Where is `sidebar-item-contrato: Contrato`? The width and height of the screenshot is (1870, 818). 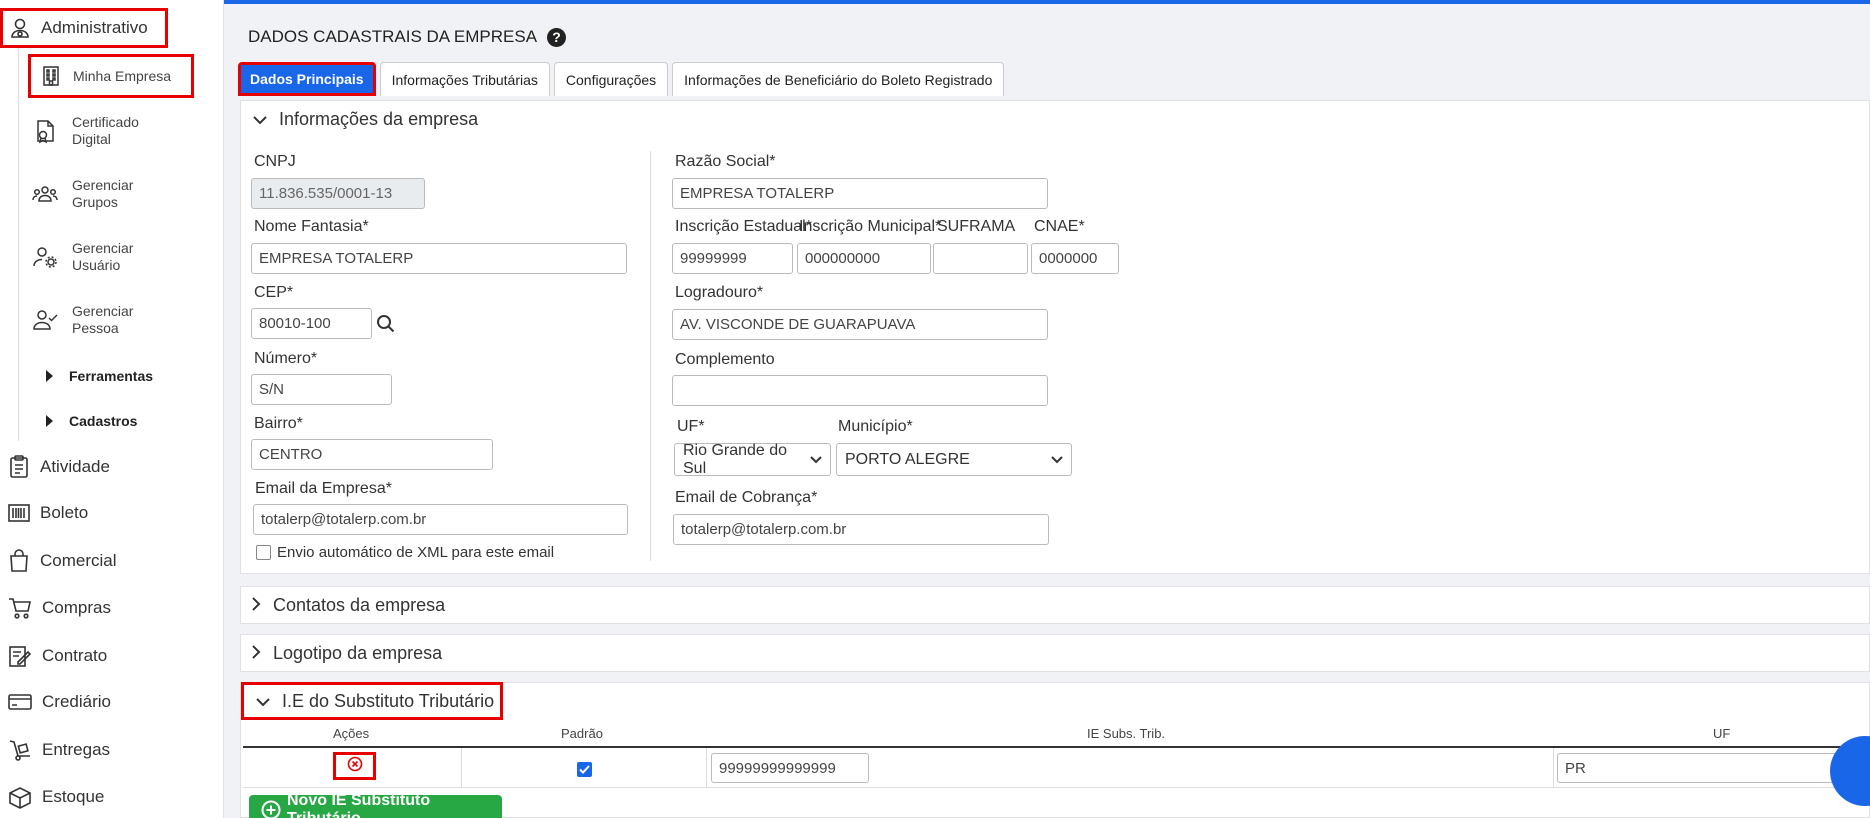
sidebar-item-contrato: Contrato is located at coordinates (57, 656).